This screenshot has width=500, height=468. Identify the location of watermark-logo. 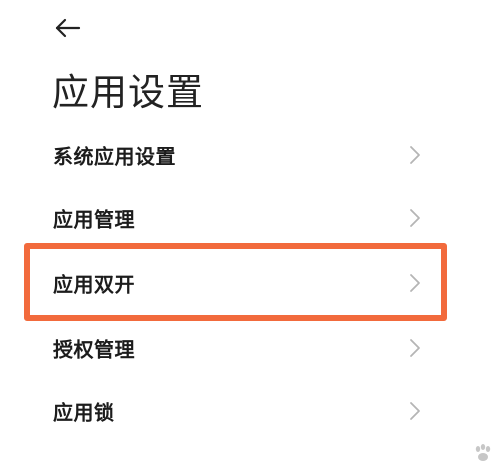
(483, 453).